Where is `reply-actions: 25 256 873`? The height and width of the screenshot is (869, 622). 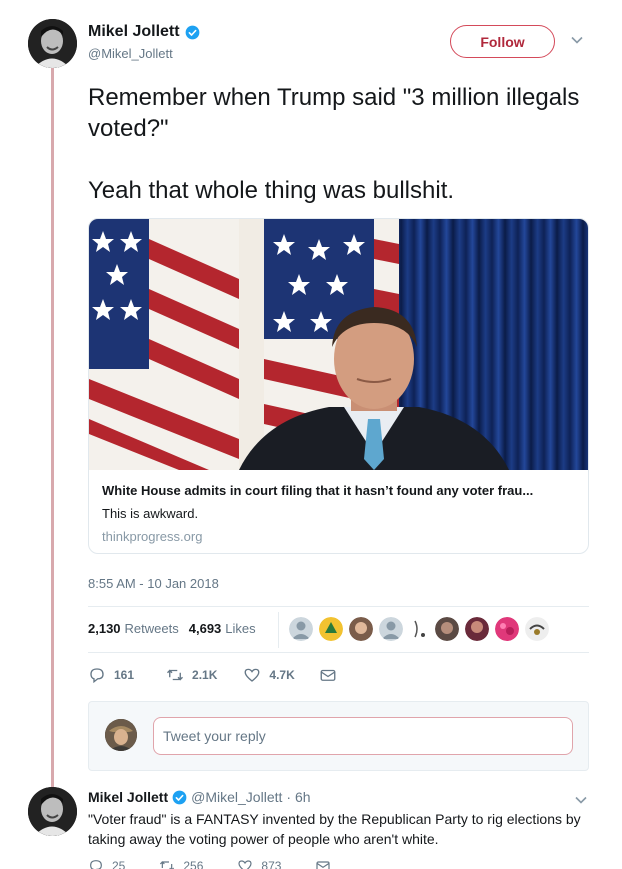 reply-actions: 25 256 873 is located at coordinates (226, 863).